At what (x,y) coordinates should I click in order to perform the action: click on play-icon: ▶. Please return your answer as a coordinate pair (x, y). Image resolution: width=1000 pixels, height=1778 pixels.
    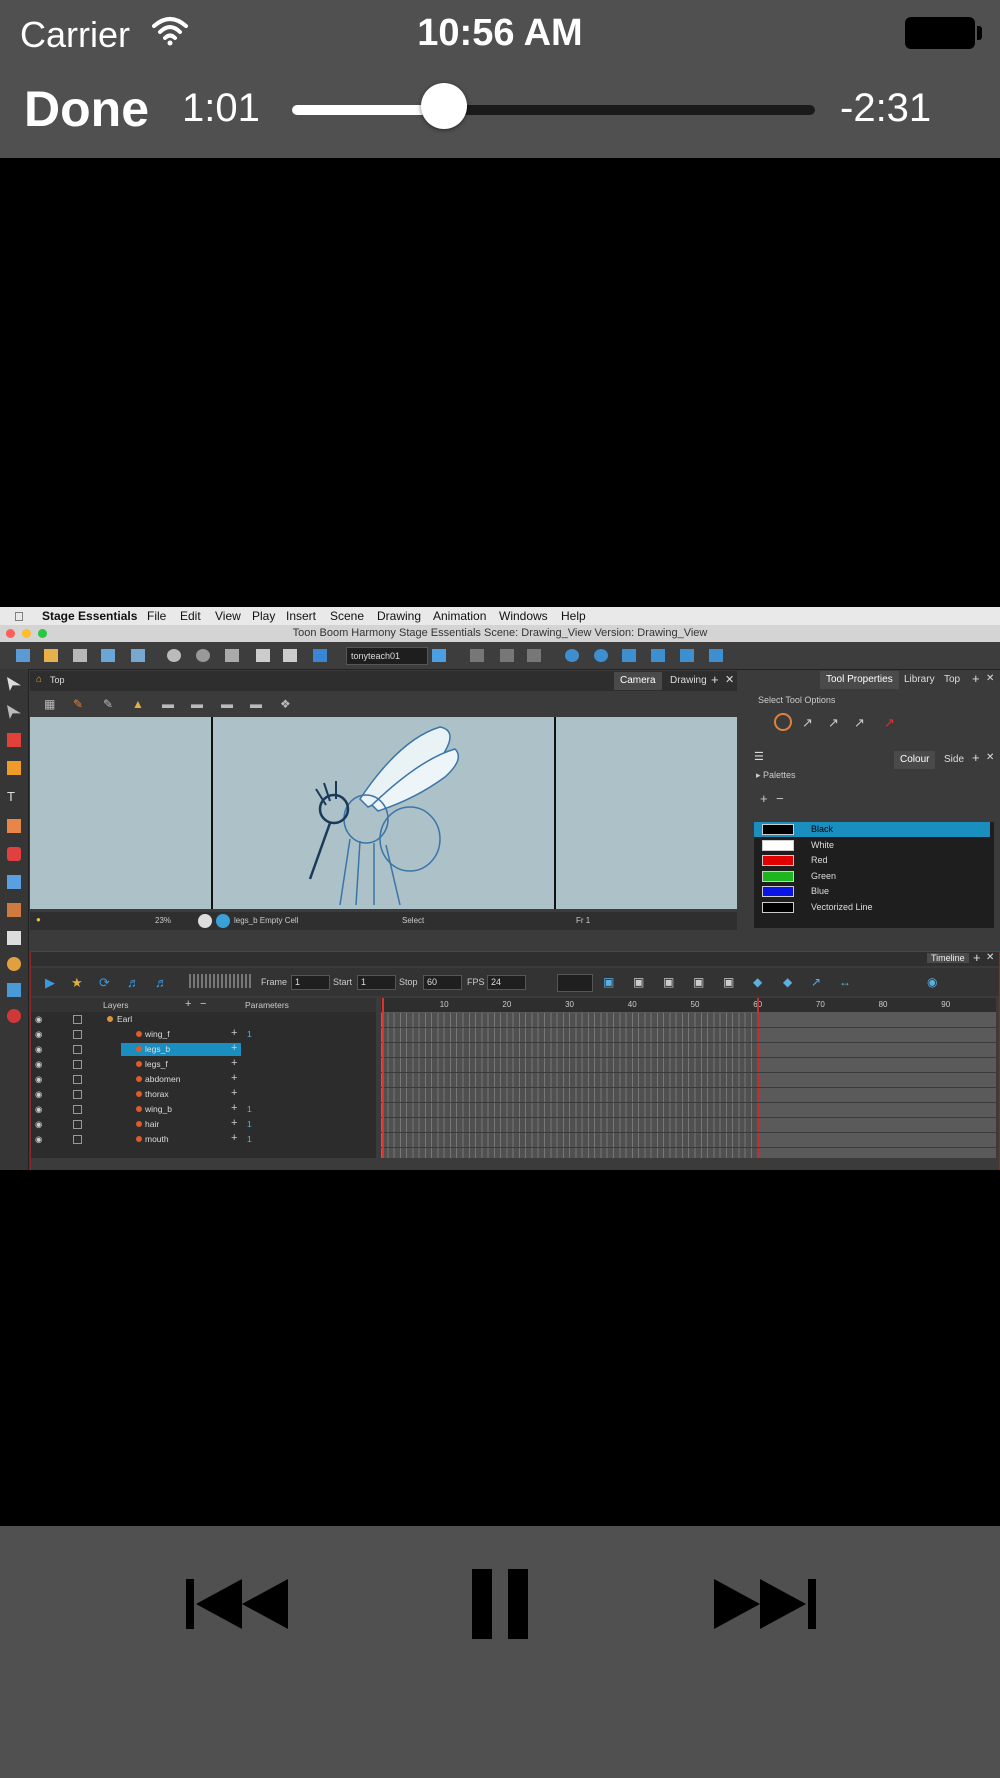
    Looking at the image, I should click on (50, 983).